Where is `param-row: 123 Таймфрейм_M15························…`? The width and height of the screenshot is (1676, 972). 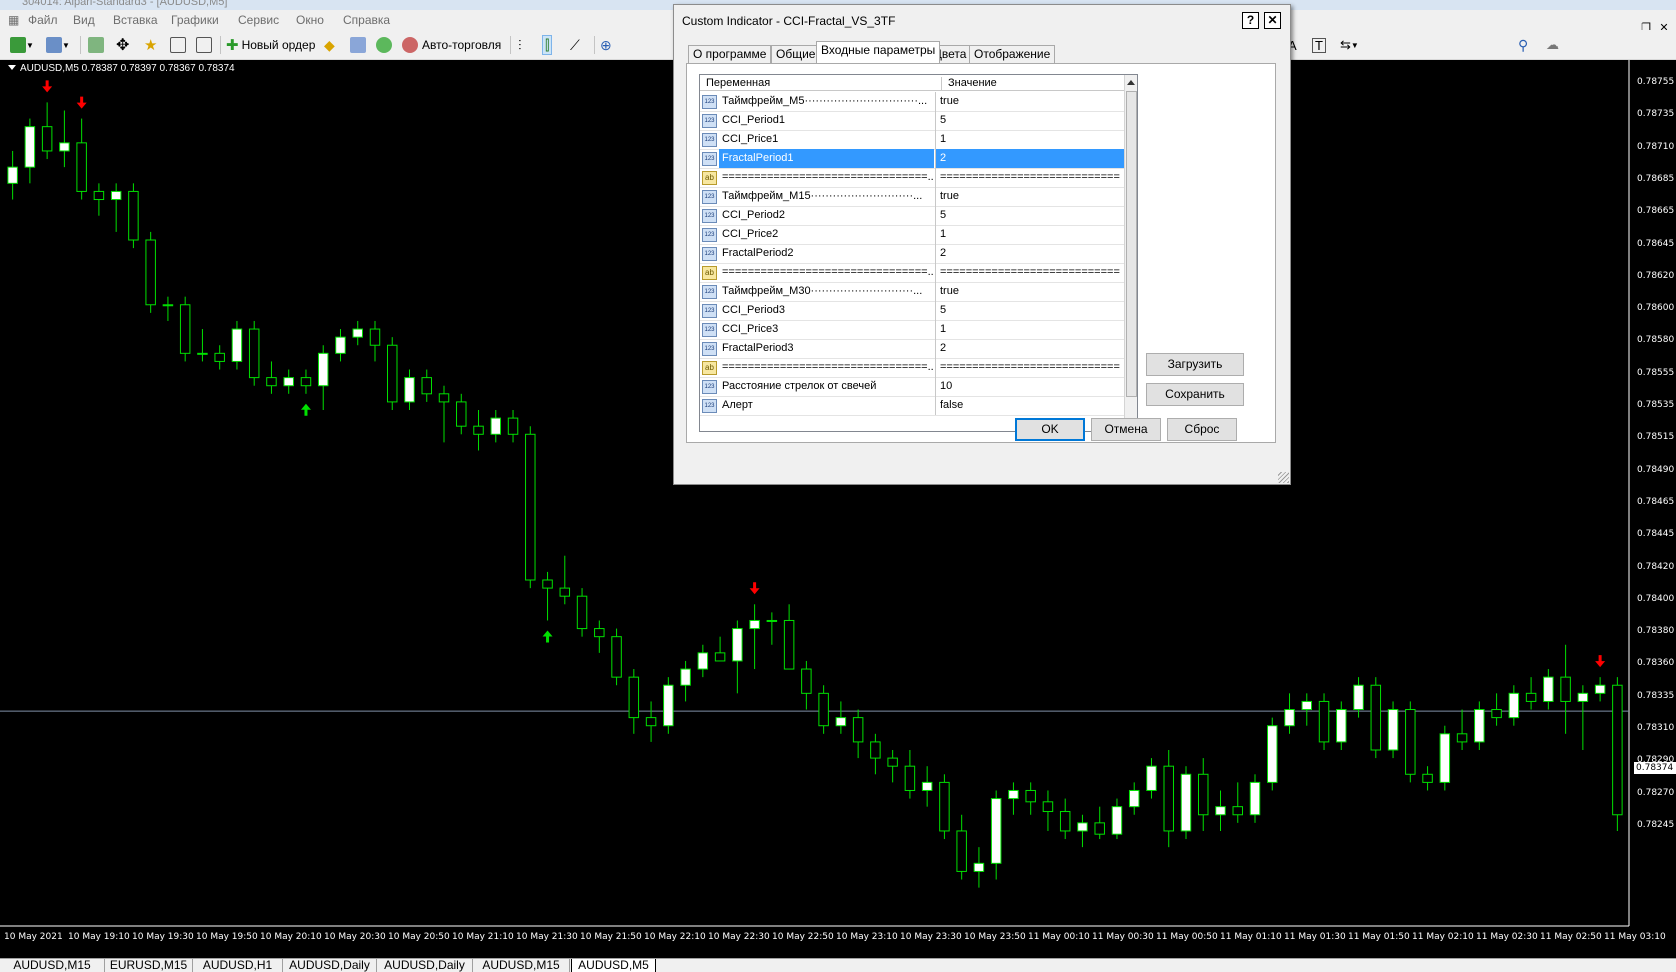
param-row: 123 Таймфрейм_M15························… is located at coordinates (918, 197).